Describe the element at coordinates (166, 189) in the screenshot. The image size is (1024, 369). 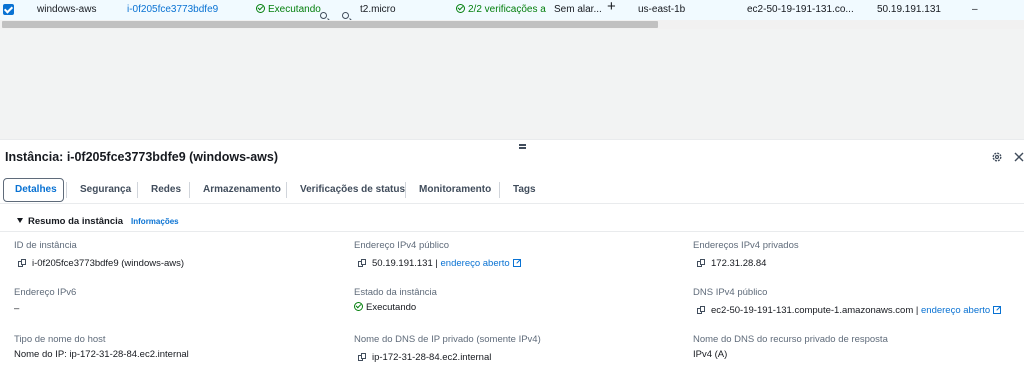
I see `tab-redes: Redes` at that location.